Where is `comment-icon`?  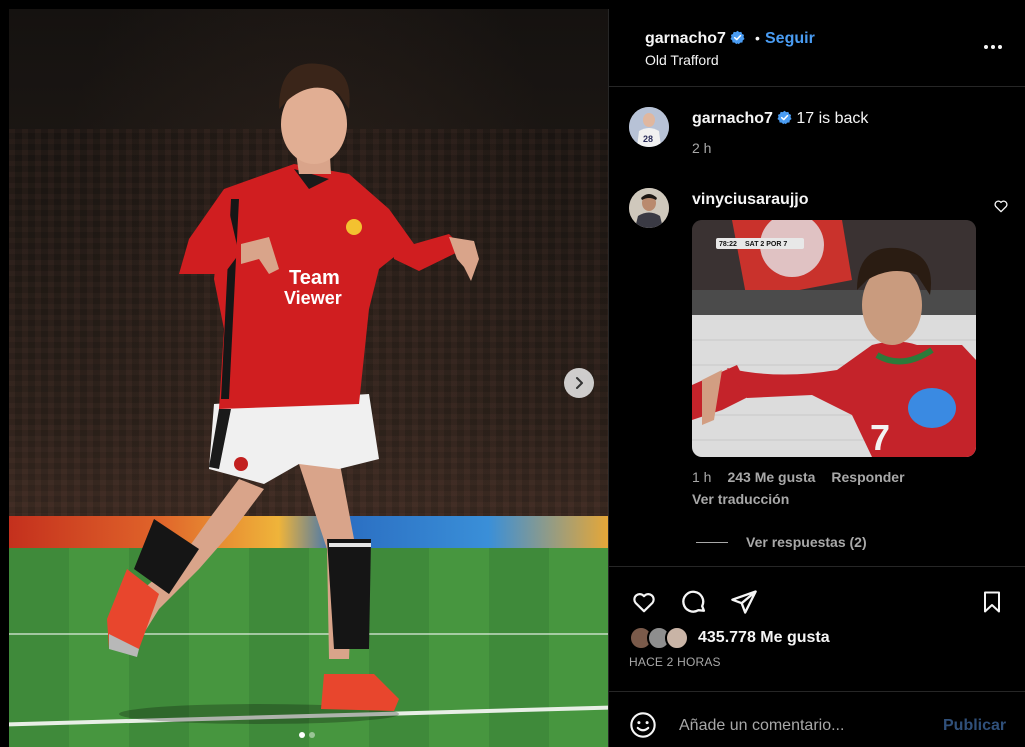
comment-icon is located at coordinates (694, 601).